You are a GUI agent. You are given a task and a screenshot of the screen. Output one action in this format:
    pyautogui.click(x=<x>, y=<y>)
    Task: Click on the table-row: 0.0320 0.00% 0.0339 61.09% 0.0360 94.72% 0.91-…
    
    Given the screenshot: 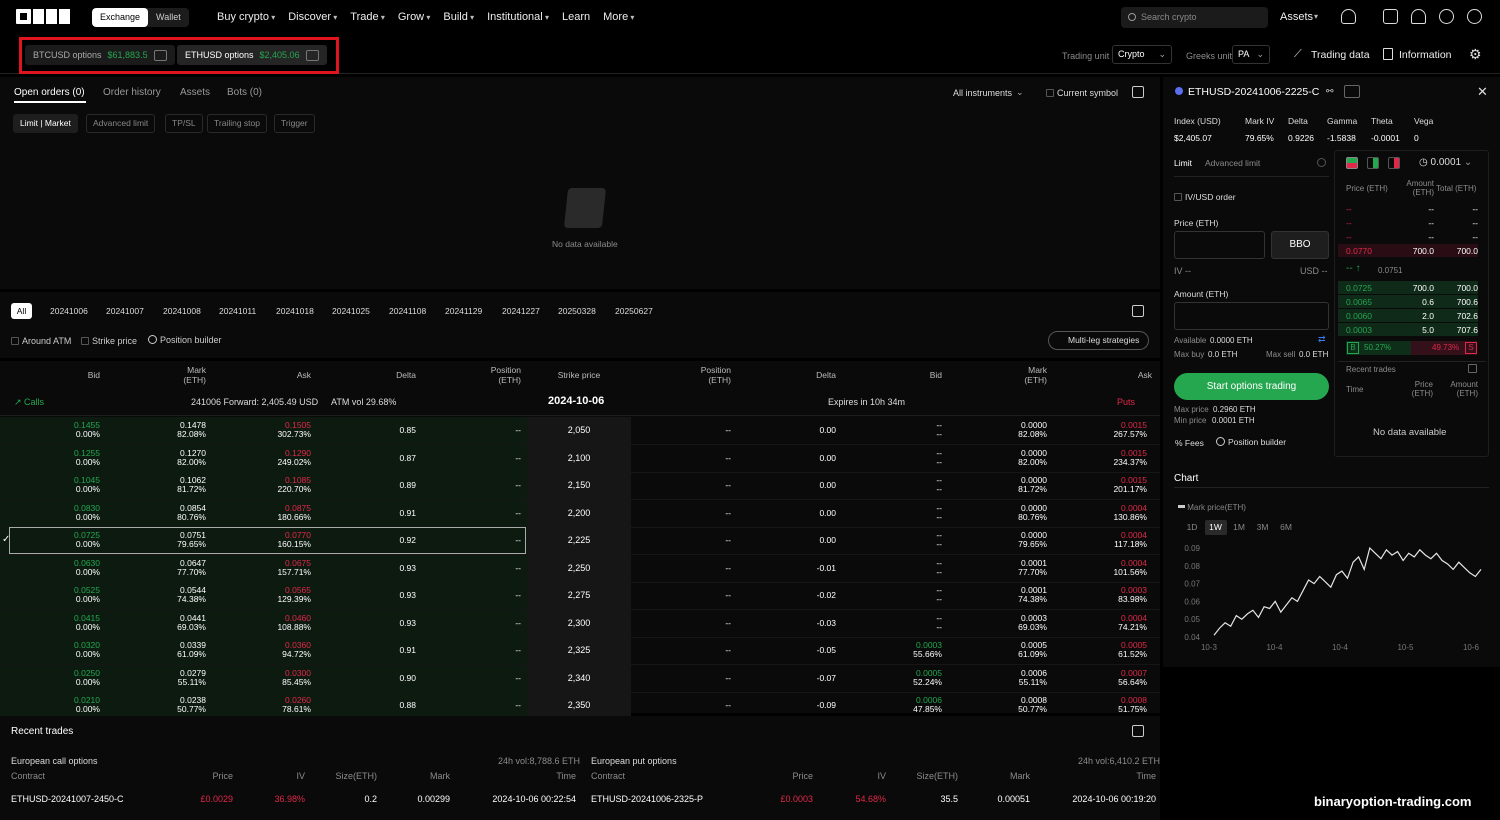 What is the action you would take?
    pyautogui.click(x=580, y=651)
    